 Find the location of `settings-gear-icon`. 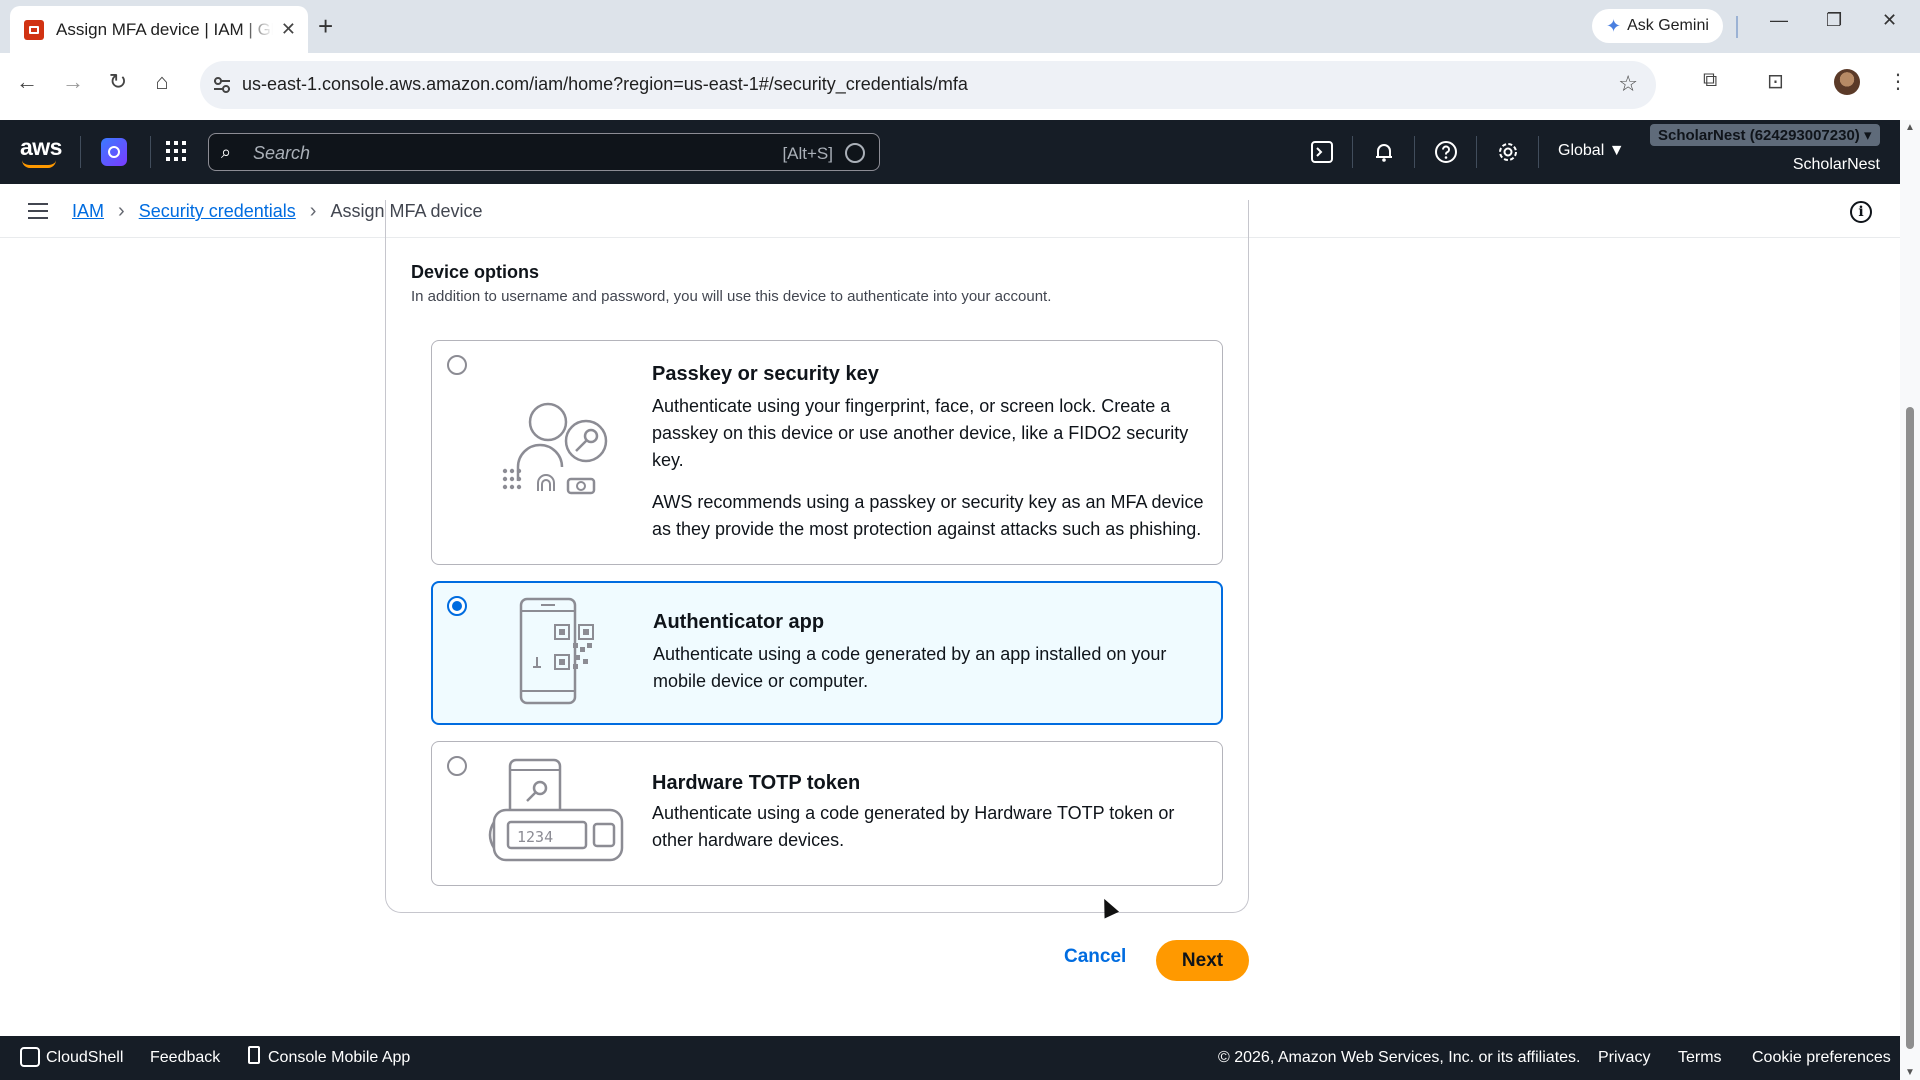

settings-gear-icon is located at coordinates (1508, 152).